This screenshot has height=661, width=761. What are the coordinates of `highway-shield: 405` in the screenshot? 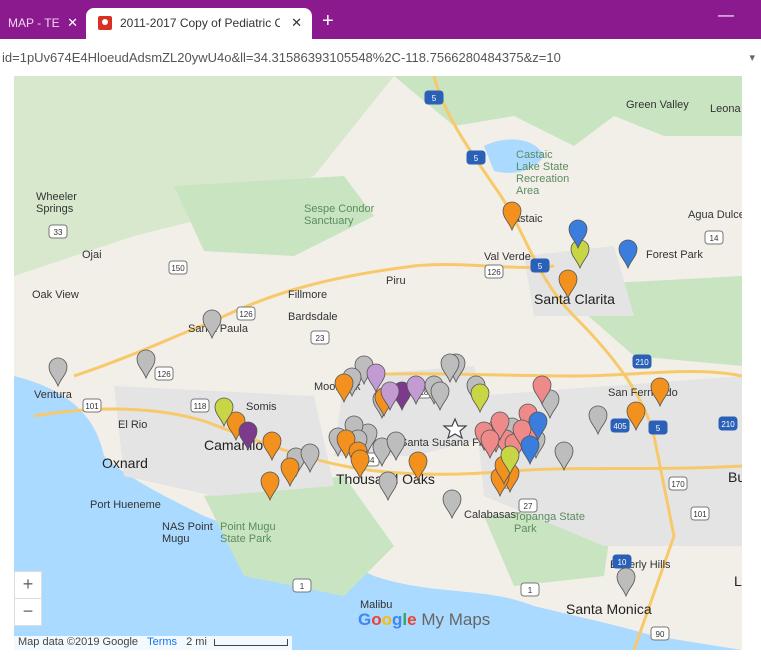 It's located at (620, 425).